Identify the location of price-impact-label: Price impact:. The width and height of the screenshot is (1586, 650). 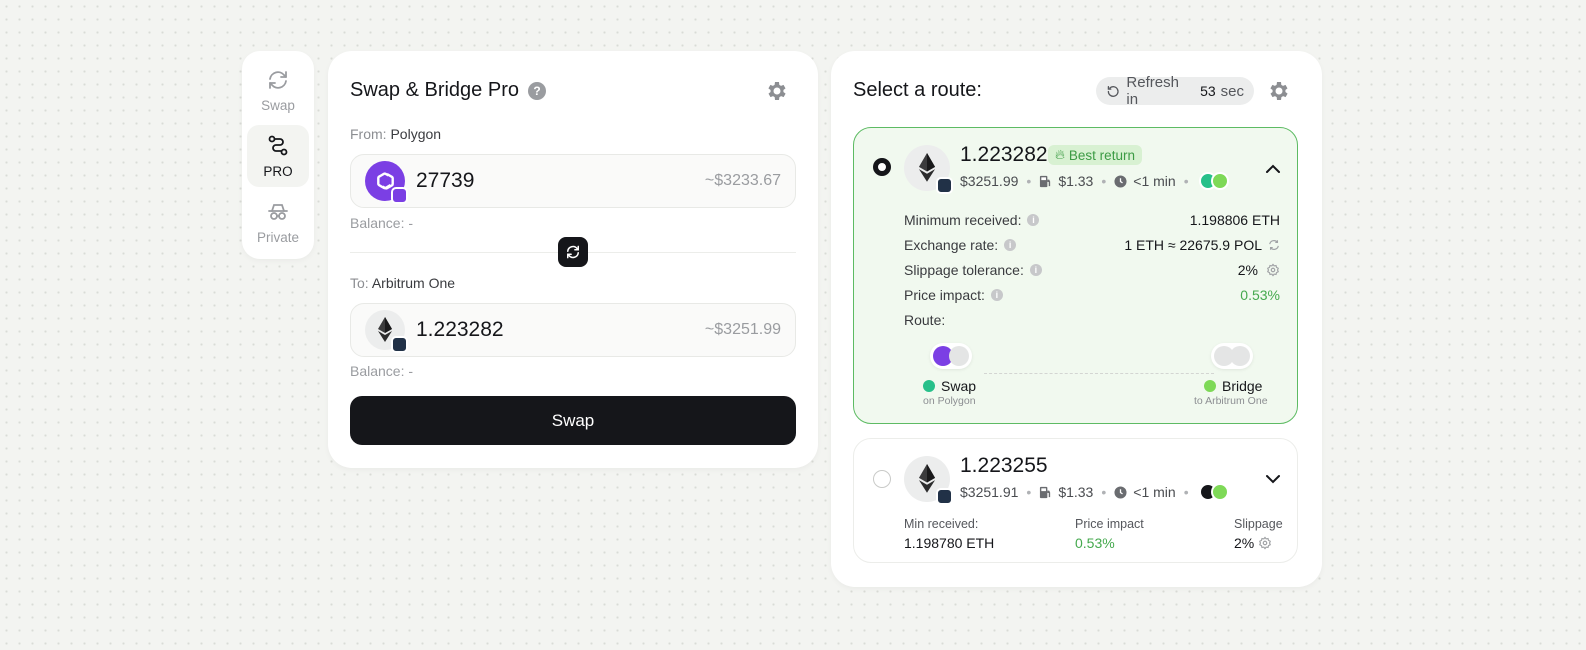
(944, 295).